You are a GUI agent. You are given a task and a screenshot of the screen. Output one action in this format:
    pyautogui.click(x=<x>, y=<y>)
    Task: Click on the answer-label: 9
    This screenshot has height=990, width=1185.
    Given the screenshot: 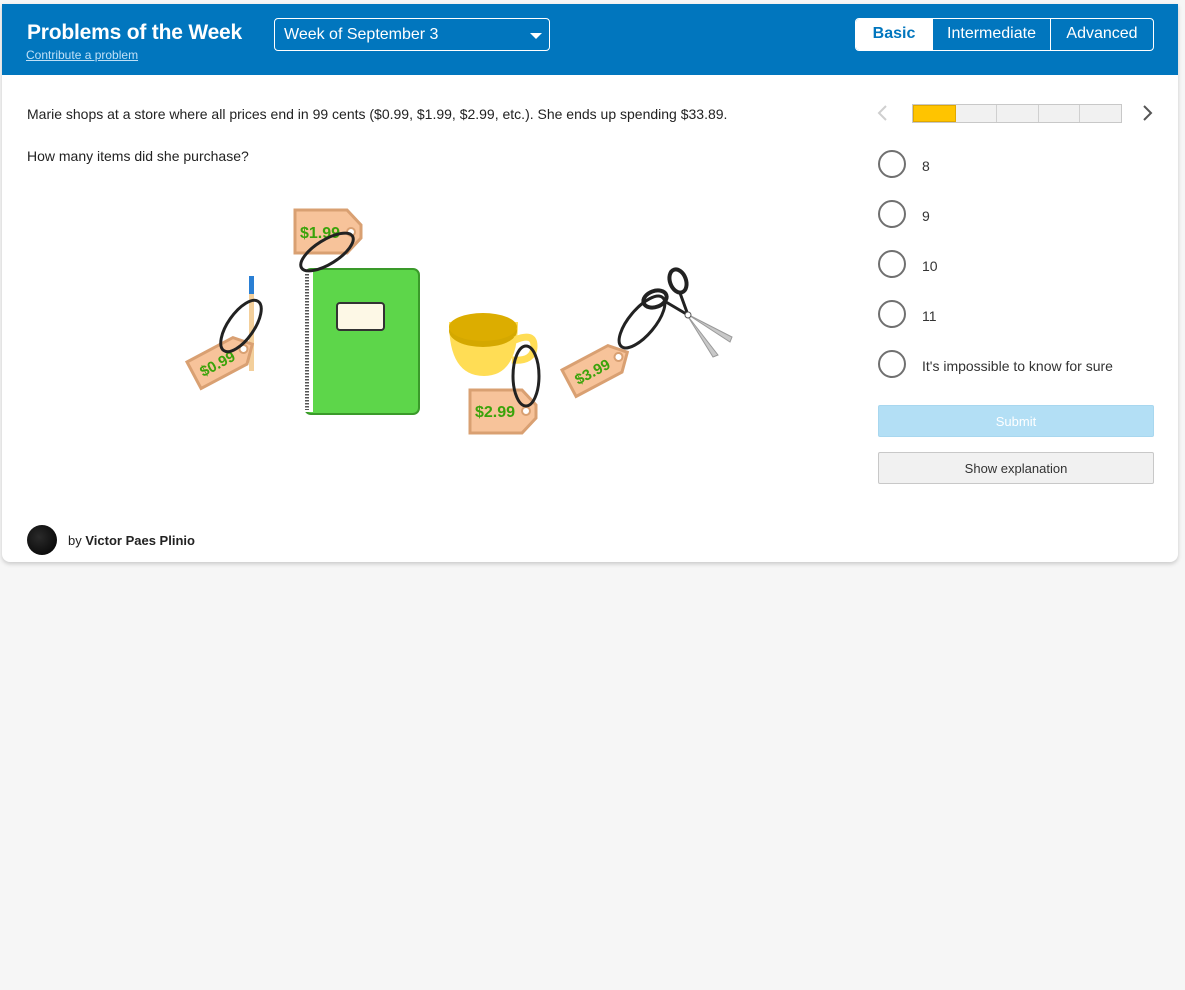 What is the action you would take?
    pyautogui.click(x=926, y=216)
    